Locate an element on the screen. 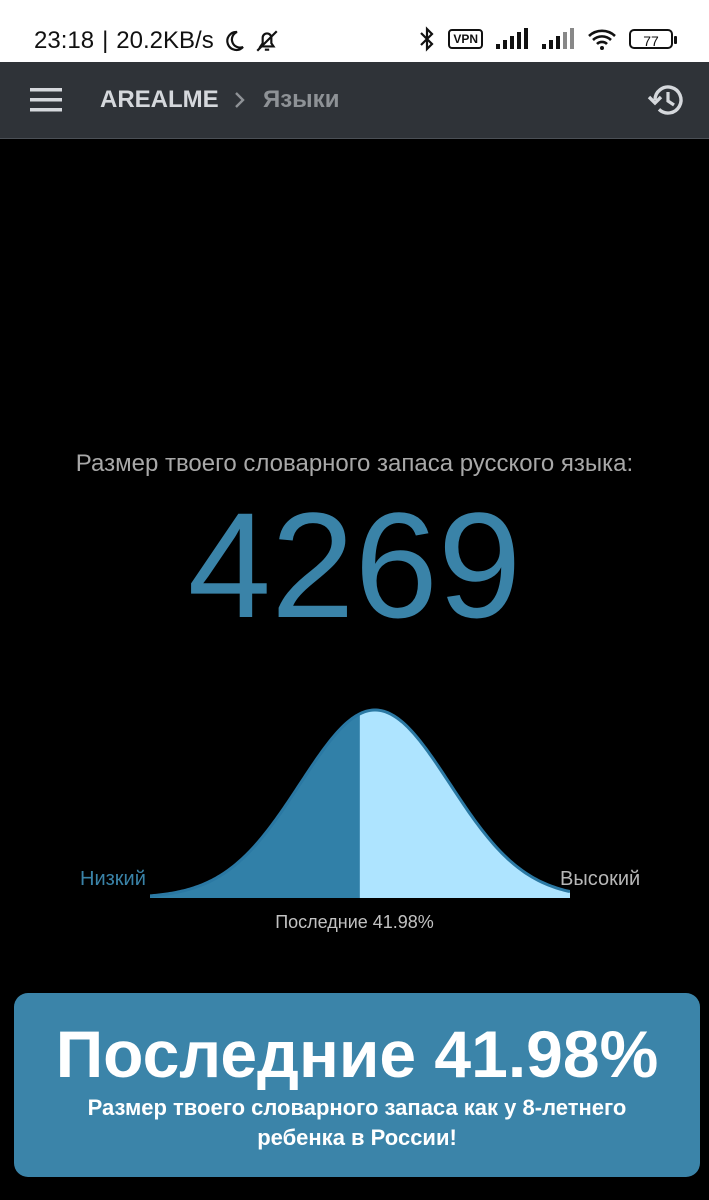 The width and height of the screenshot is (709, 1200). vpn-badge: VPN is located at coordinates (465, 39).